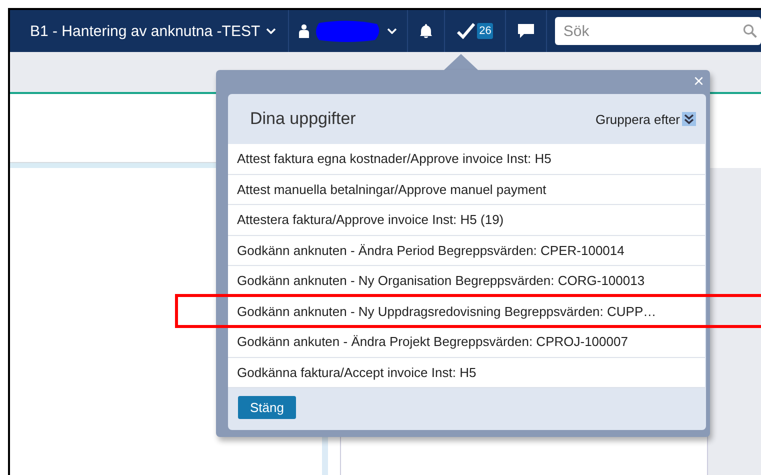 The width and height of the screenshot is (761, 475). Describe the element at coordinates (267, 407) in the screenshot. I see `close-button: Stäng` at that location.